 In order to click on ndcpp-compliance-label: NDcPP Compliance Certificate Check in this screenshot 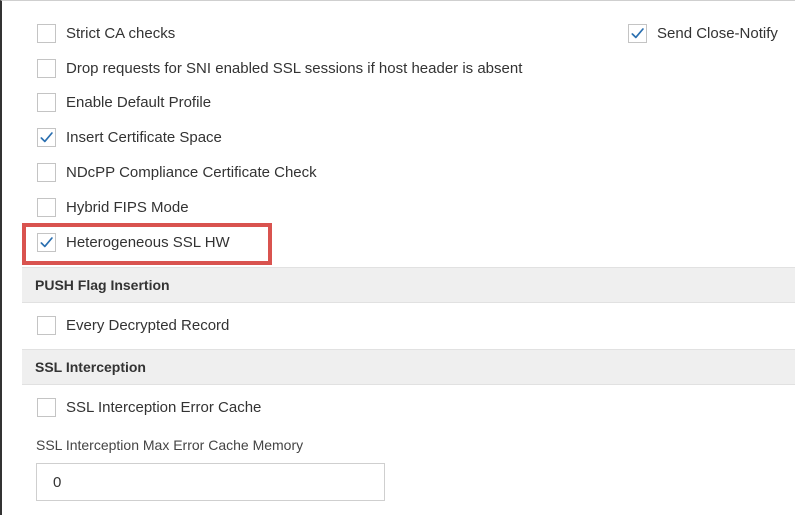, I will do `click(191, 172)`.